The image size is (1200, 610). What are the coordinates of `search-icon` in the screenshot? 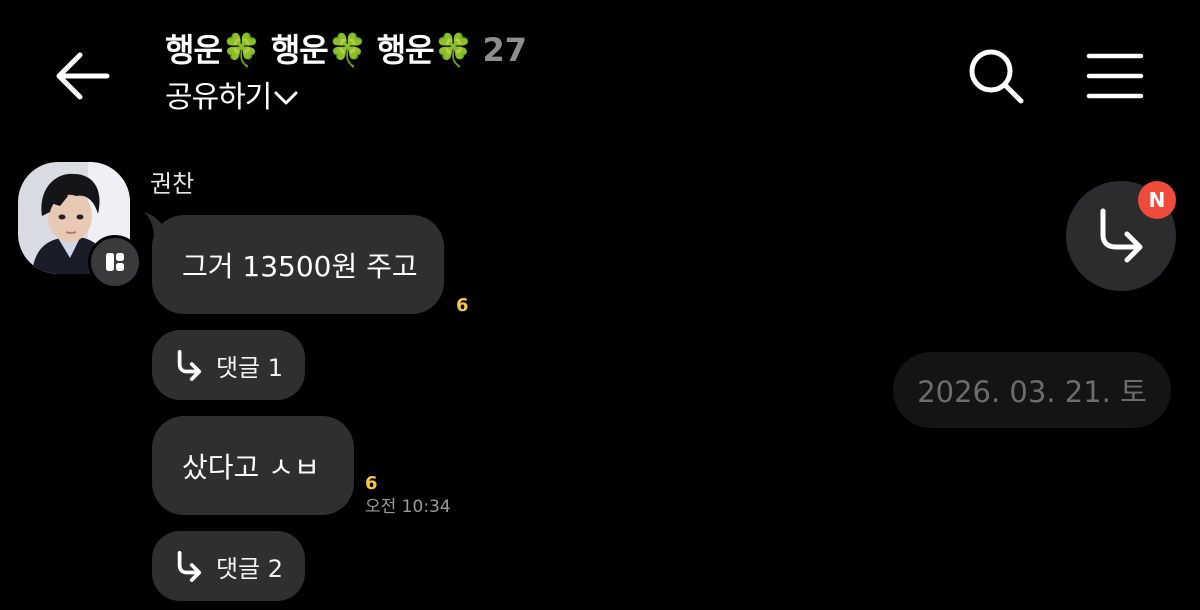 It's located at (996, 76).